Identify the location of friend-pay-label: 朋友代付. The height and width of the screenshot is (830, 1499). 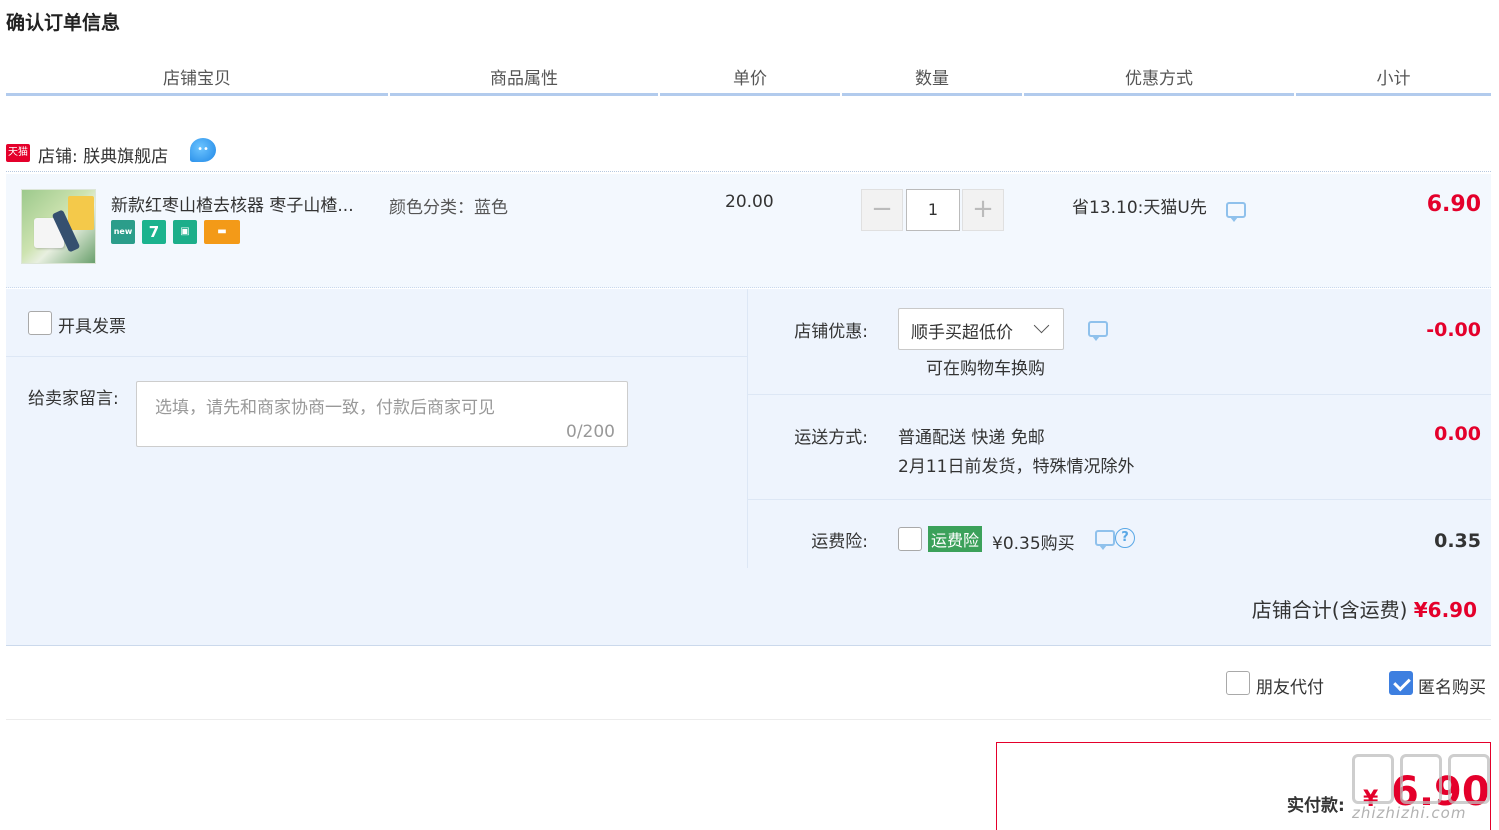
(1290, 688).